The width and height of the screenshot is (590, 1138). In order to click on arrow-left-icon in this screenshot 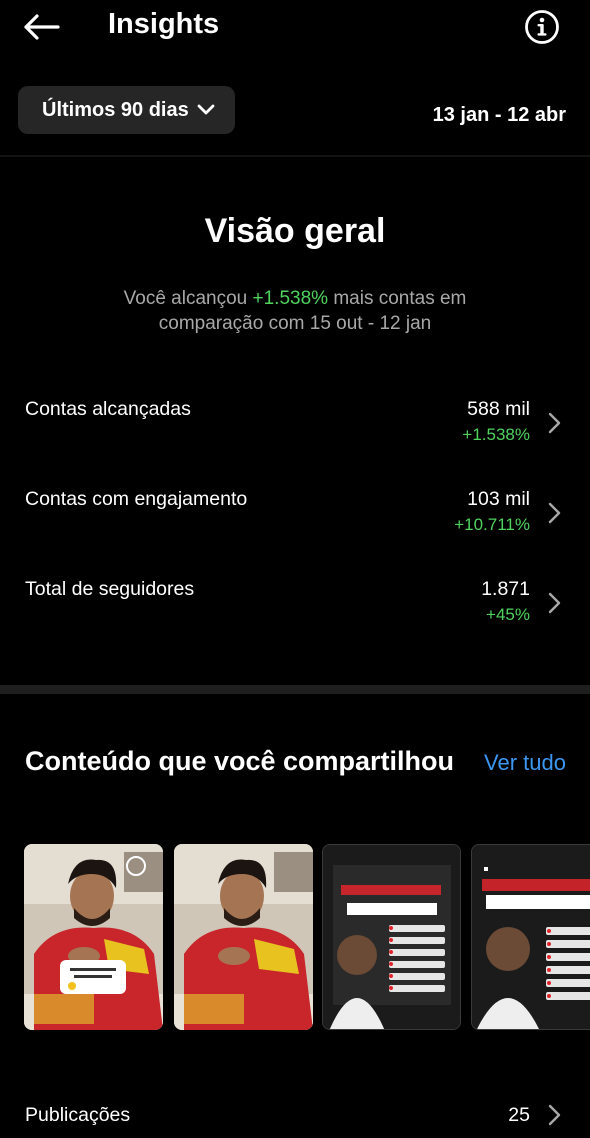, I will do `click(42, 27)`.